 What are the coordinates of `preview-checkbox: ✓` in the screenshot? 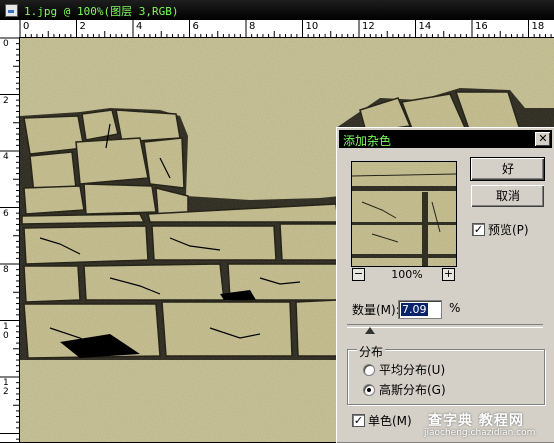 It's located at (478, 229).